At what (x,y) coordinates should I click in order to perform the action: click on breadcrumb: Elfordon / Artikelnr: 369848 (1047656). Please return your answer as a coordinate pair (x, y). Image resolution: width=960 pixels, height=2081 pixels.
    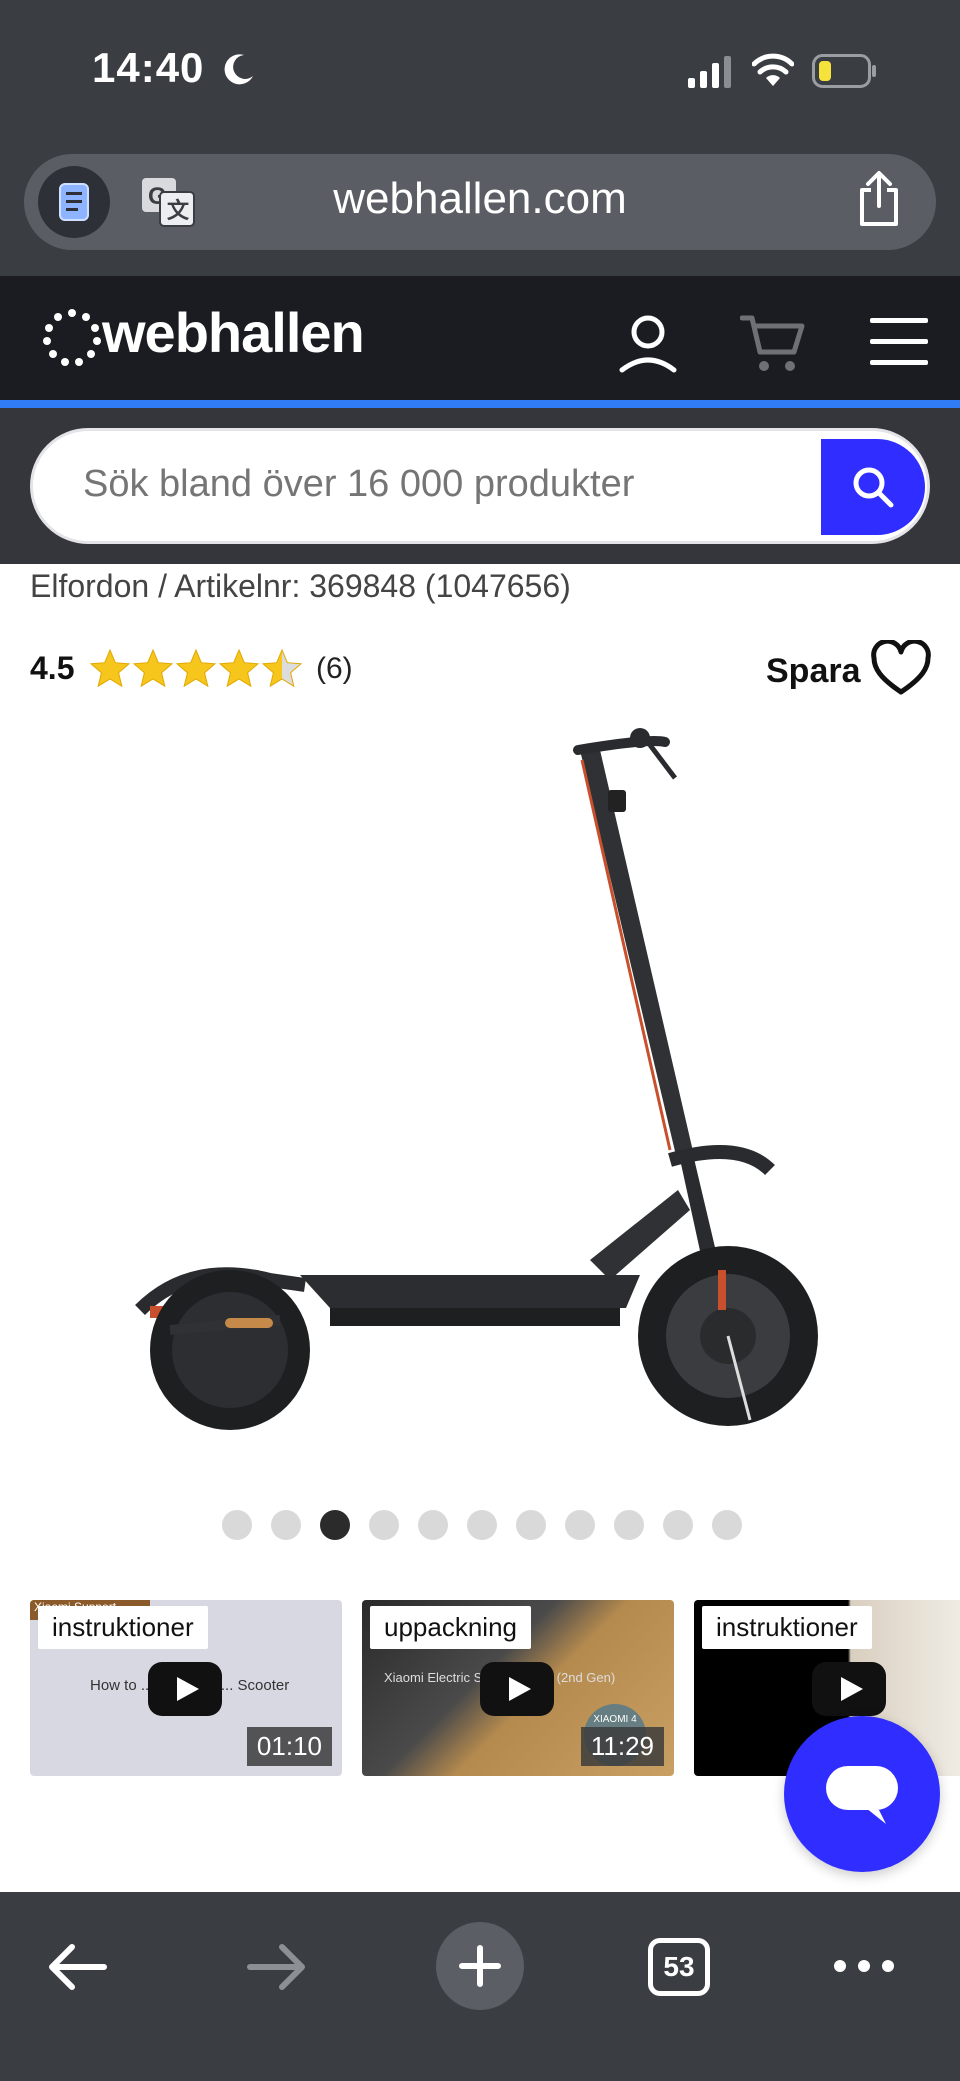
    Looking at the image, I should click on (300, 586).